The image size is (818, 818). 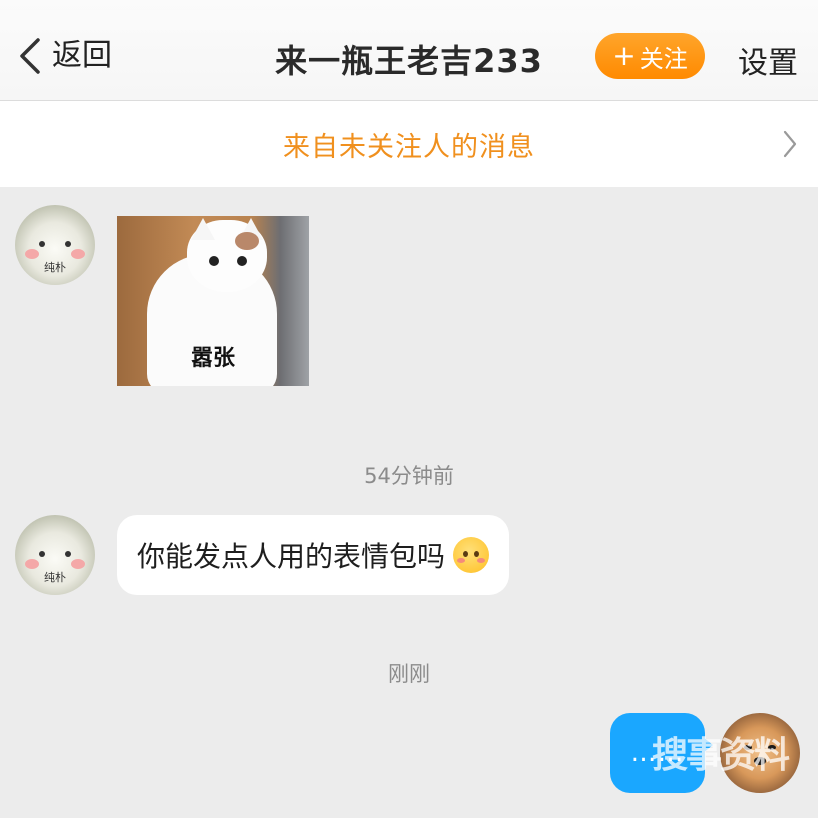 What do you see at coordinates (790, 144) in the screenshot?
I see `chevron-right-icon` at bounding box center [790, 144].